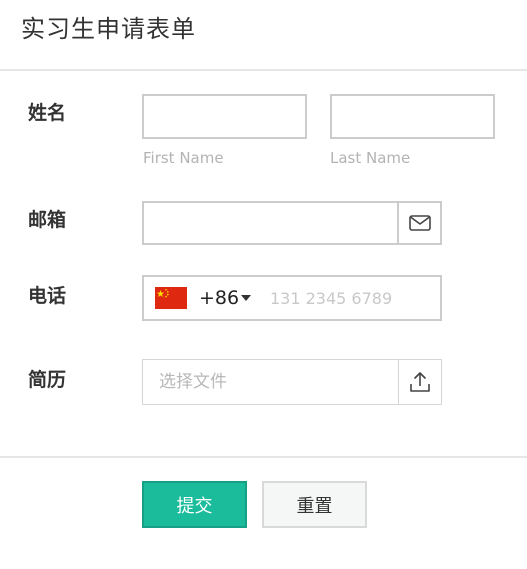 The height and width of the screenshot is (569, 527). I want to click on phone-input, so click(349, 298).